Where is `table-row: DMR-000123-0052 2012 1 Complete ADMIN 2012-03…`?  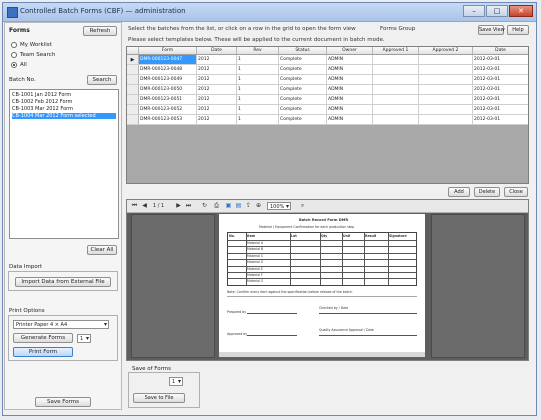 table-row: DMR-000123-0052 2012 1 Complete ADMIN 2012-03… is located at coordinates (327, 110).